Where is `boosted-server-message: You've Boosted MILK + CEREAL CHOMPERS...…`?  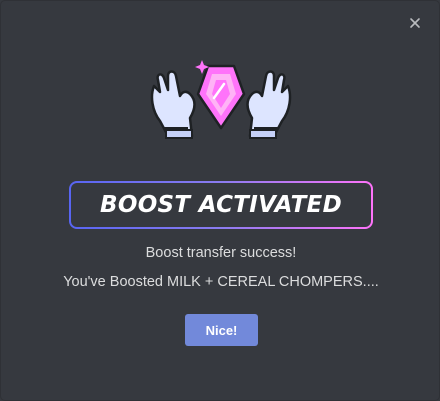
boosted-server-message: You've Boosted MILK + CEREAL CHOMPERS...… is located at coordinates (221, 282).